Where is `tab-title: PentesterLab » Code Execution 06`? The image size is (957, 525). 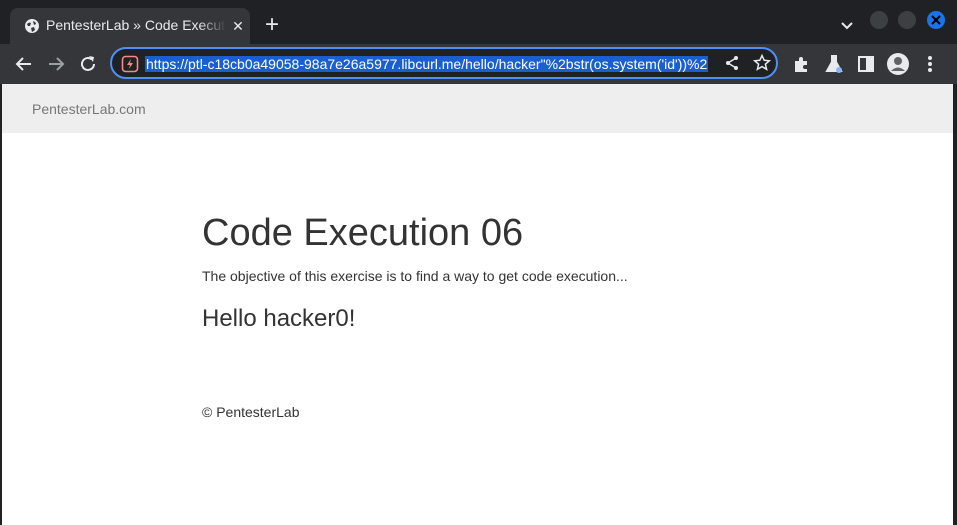
tab-title: PentesterLab » Code Execution 06 is located at coordinates (136, 25).